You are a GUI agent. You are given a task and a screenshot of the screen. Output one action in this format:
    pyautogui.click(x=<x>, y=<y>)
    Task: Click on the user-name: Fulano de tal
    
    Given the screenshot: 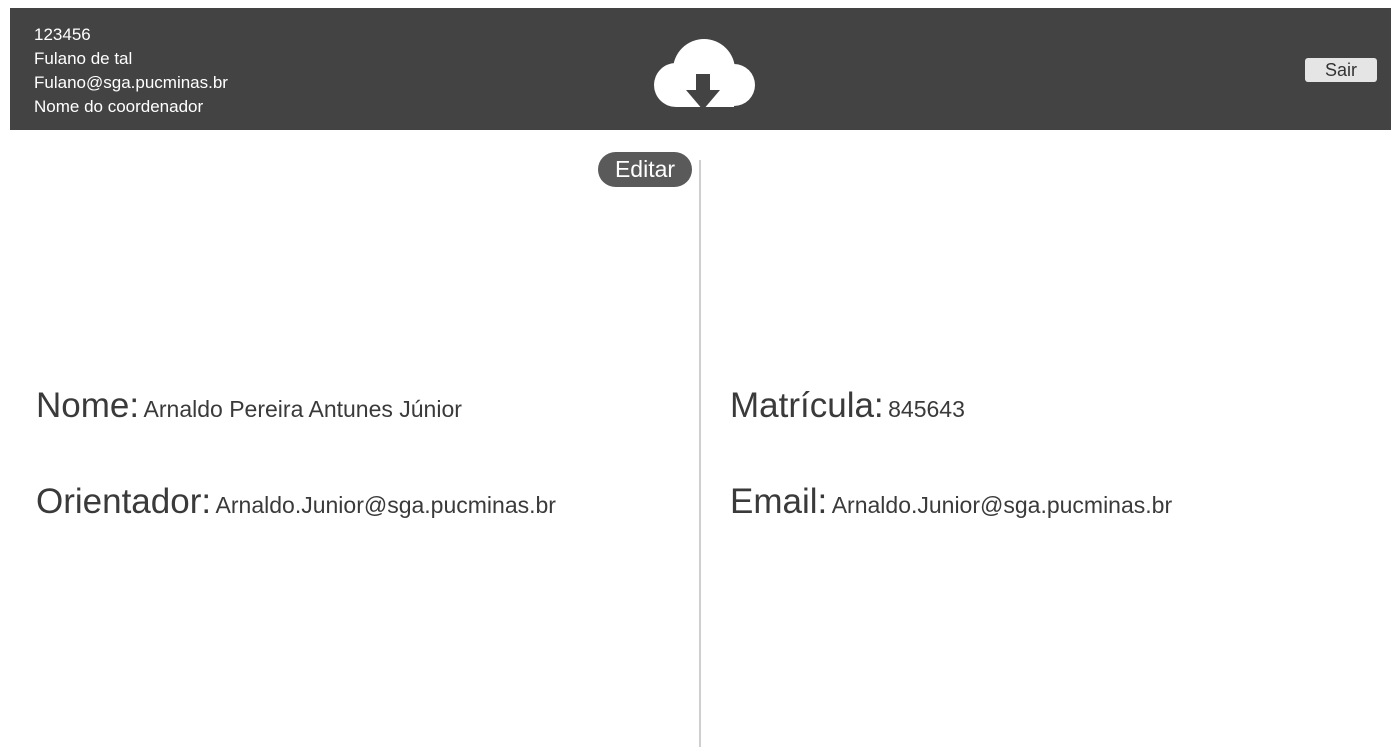 What is the action you would take?
    pyautogui.click(x=83, y=58)
    